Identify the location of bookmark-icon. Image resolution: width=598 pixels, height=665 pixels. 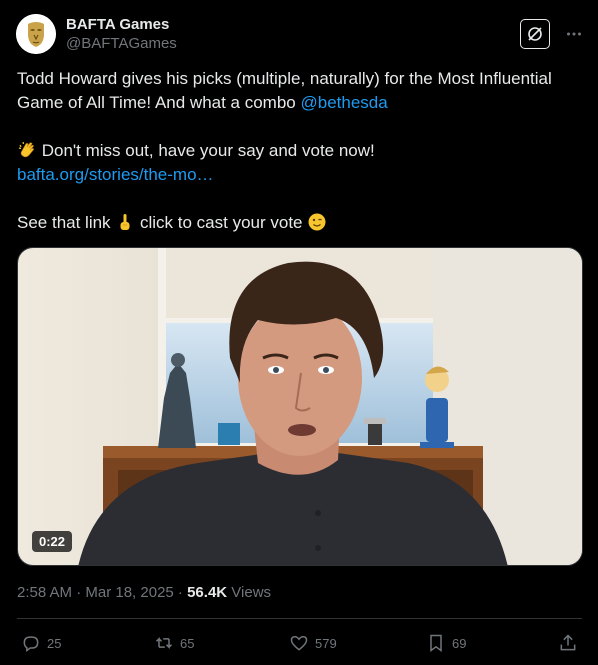
(436, 643).